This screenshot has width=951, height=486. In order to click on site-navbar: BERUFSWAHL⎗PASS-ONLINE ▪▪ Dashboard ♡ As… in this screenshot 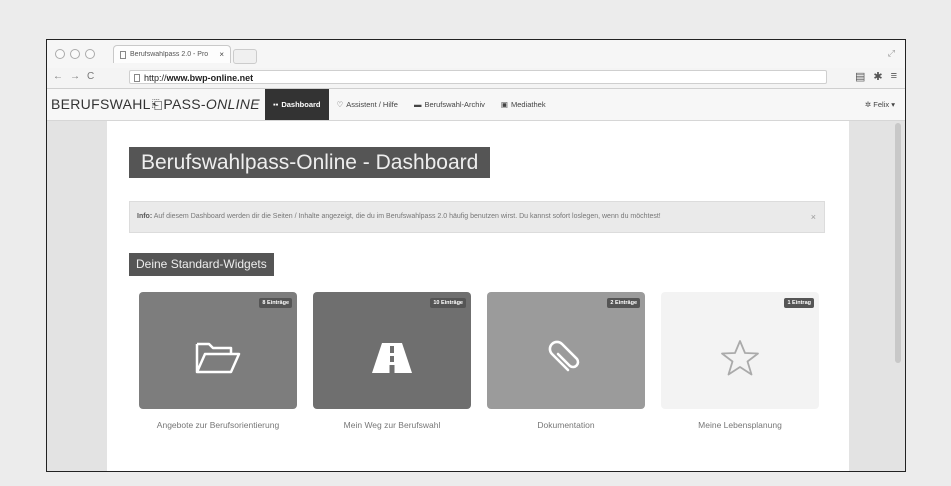, I will do `click(476, 105)`.